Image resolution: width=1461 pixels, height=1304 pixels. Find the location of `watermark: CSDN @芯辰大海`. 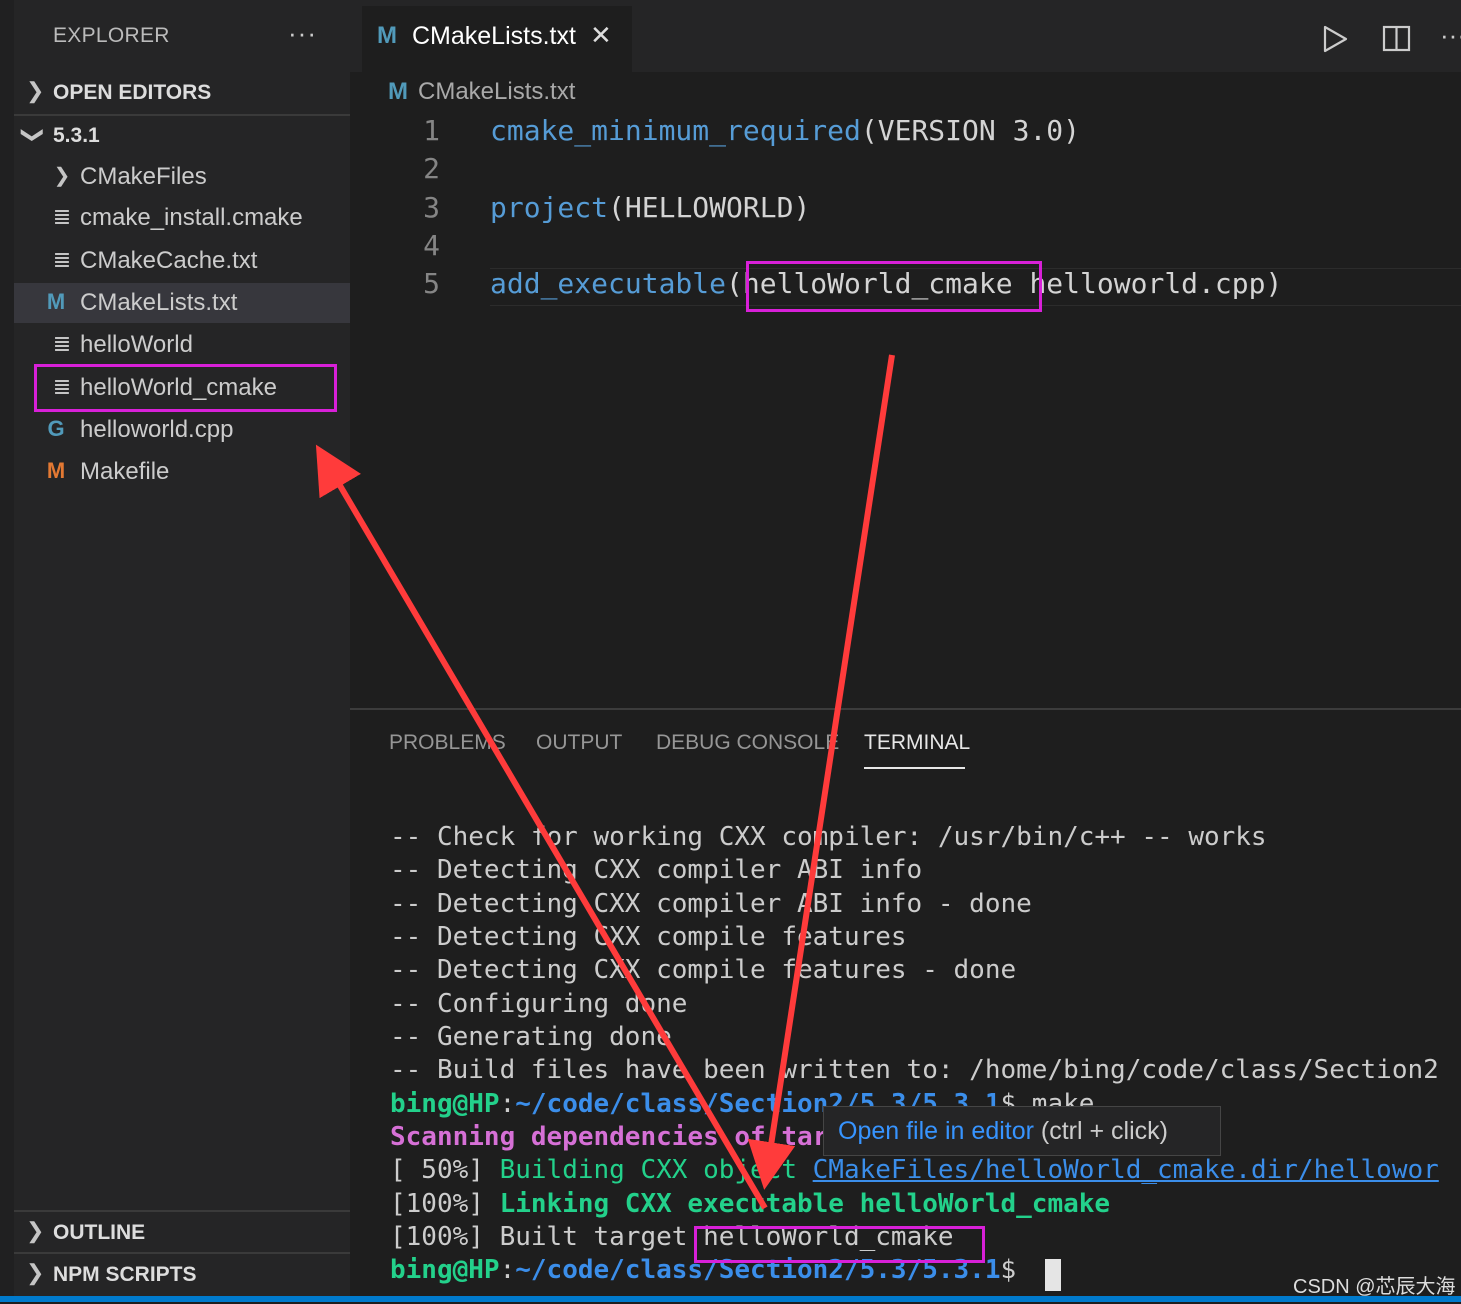

watermark: CSDN @芯辰大海 is located at coordinates (1374, 1287).